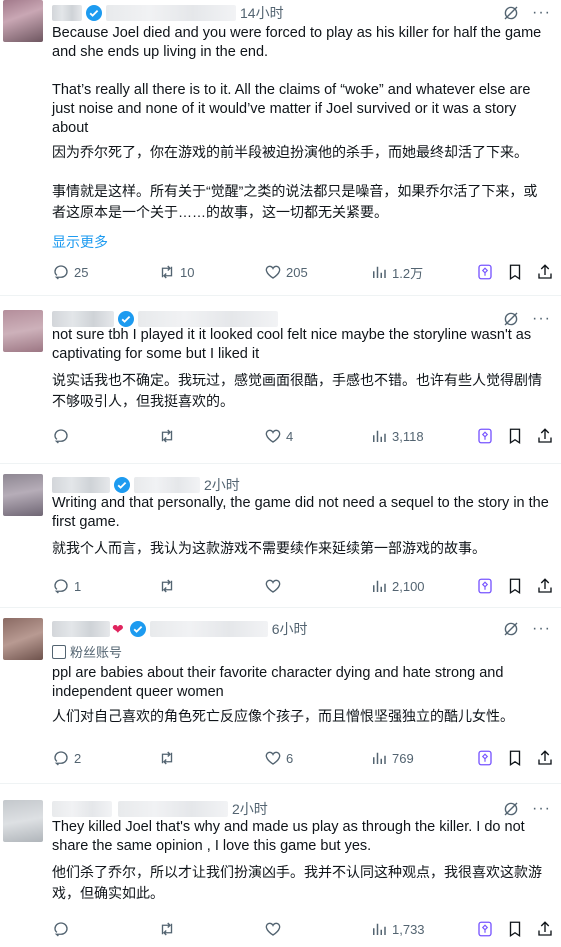 The height and width of the screenshot is (947, 561). Describe the element at coordinates (379, 586) in the screenshot. I see `views-icon` at that location.